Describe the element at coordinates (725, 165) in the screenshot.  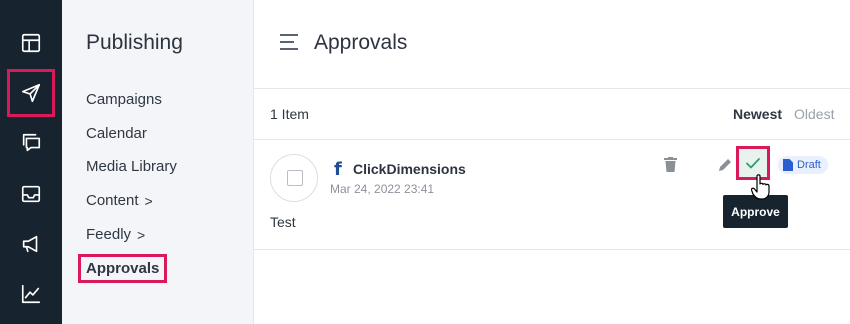
I see `pencil-icon` at that location.